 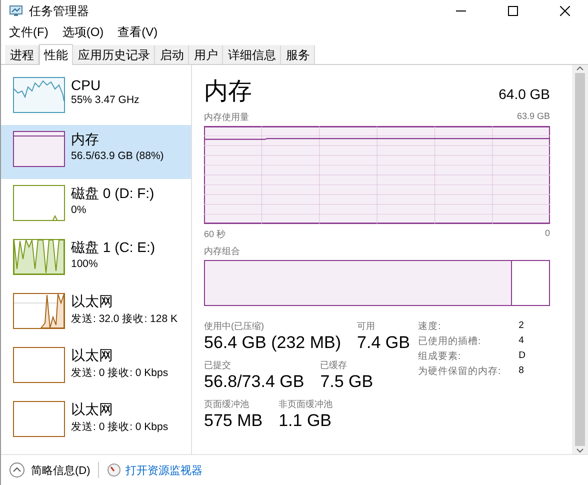 What do you see at coordinates (154, 470) in the screenshot?
I see `resource-monitor-link: 打开资源监视器` at bounding box center [154, 470].